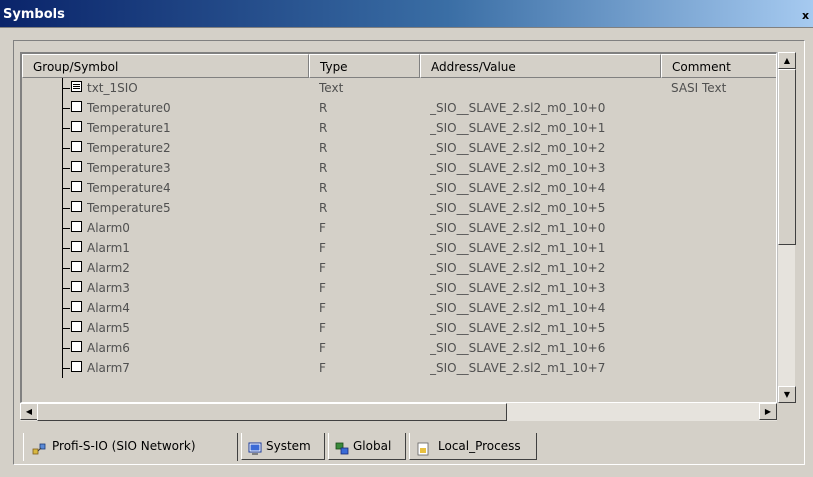 Image resolution: width=813 pixels, height=477 pixels. What do you see at coordinates (399, 268) in the screenshot?
I see `table-row: Alarm2 F _SIO__SLAVE_2.sl2_m1_10+2` at bounding box center [399, 268].